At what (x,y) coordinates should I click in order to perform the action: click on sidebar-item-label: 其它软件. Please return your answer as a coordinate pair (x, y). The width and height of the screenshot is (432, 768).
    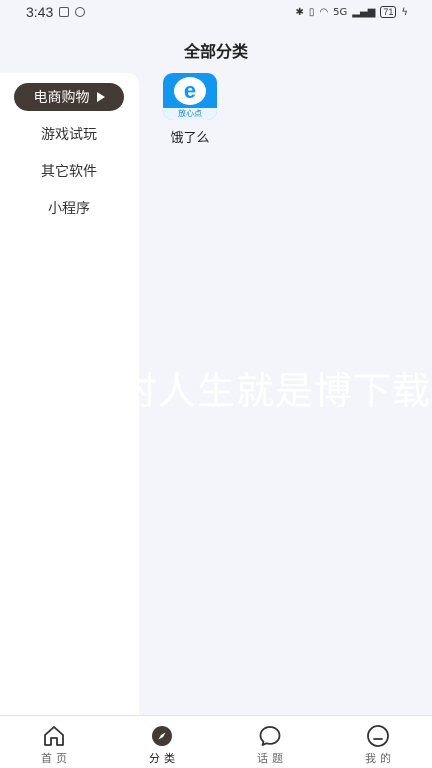
    Looking at the image, I should click on (69, 172).